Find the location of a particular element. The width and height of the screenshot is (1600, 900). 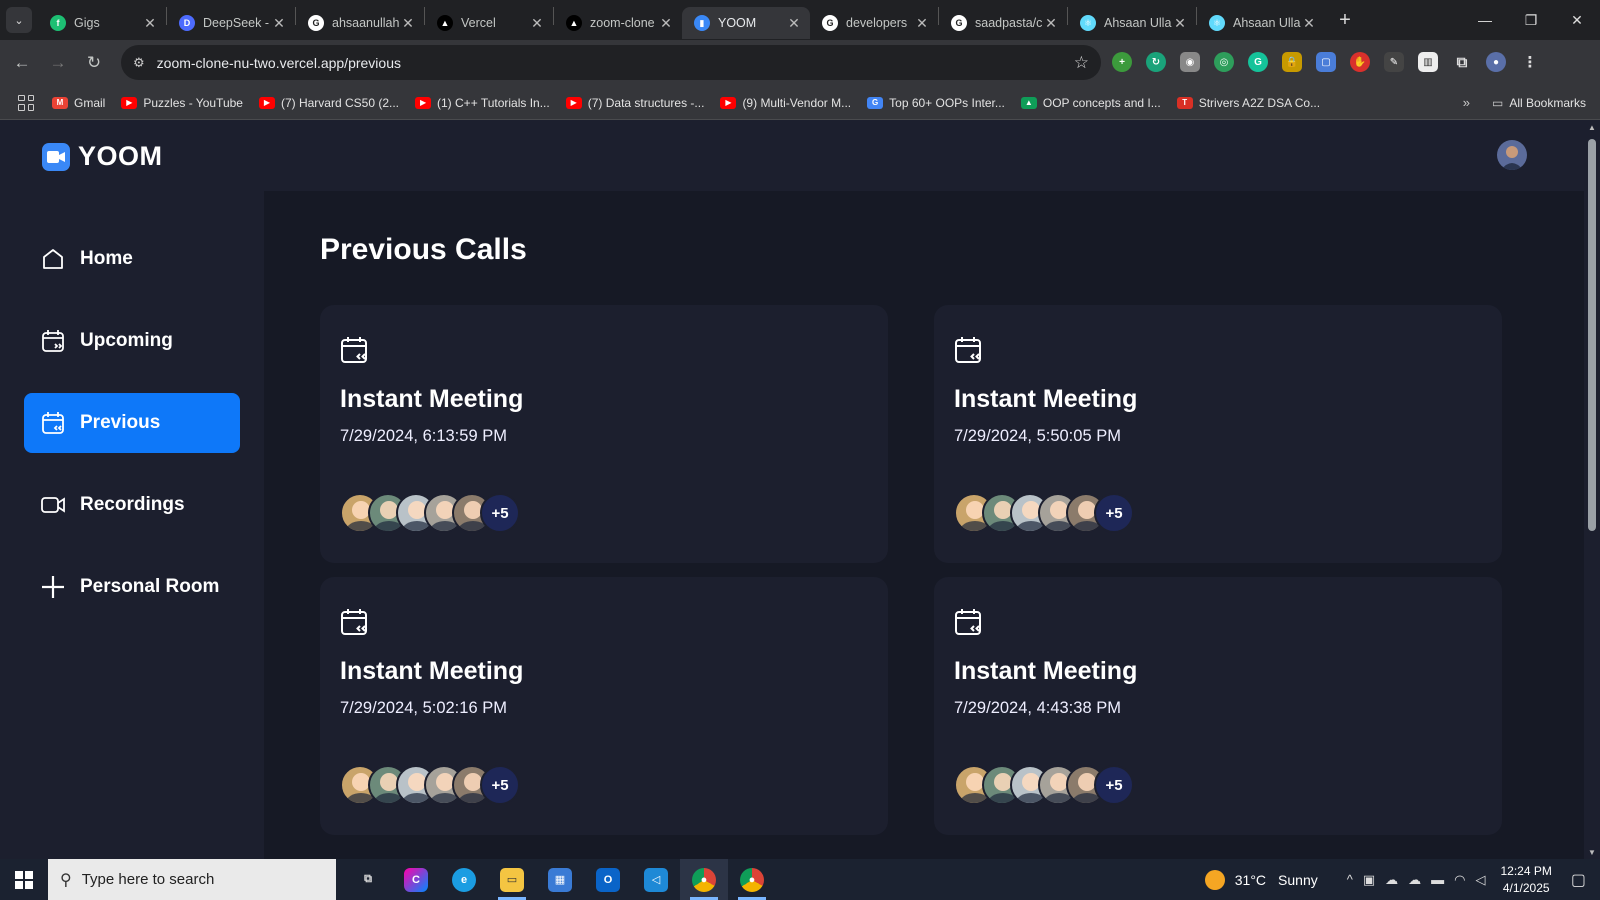

forward-button: → is located at coordinates (58, 63).